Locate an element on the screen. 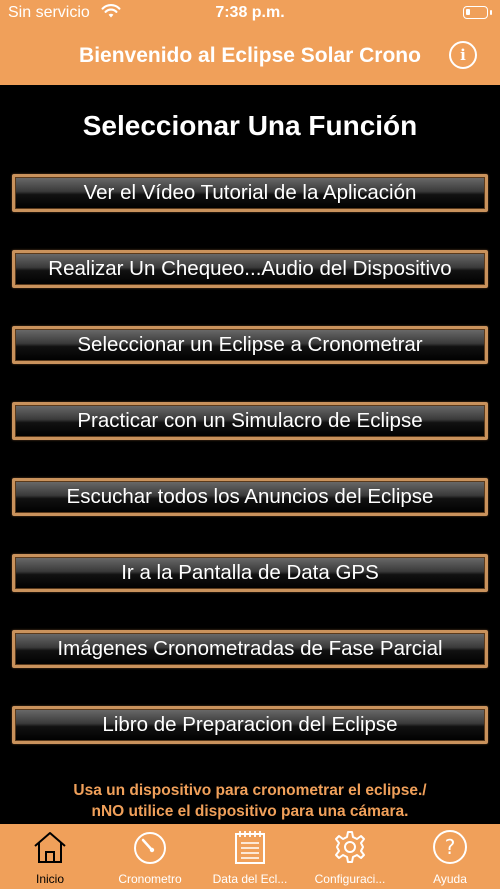 The width and height of the screenshot is (500, 889). tab-cronometro: Cronometro is located at coordinates (150, 856).